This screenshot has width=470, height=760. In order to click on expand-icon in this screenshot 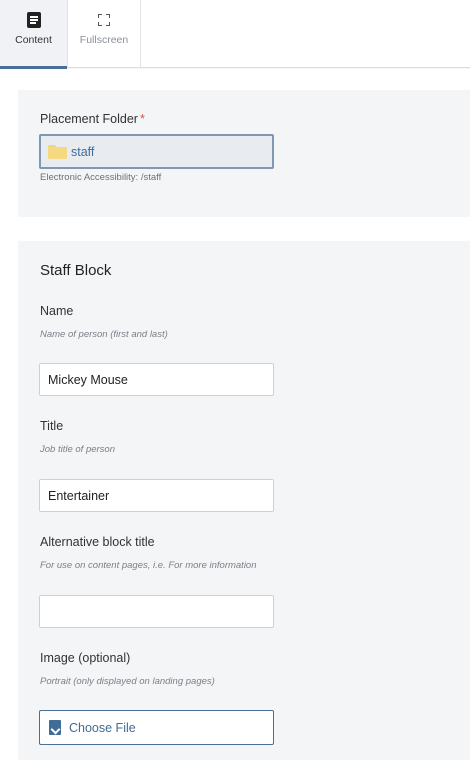, I will do `click(104, 20)`.